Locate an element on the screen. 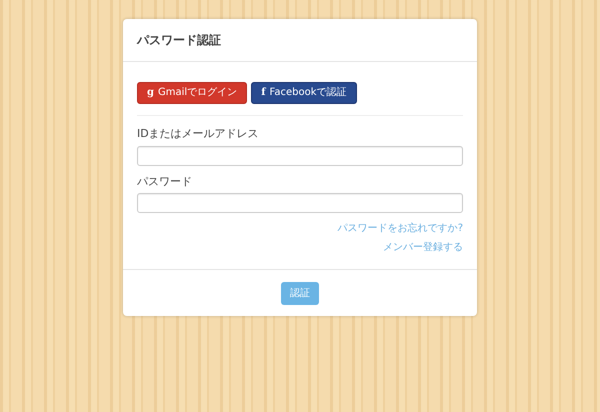  register-link: メンバー登録する is located at coordinates (423, 247).